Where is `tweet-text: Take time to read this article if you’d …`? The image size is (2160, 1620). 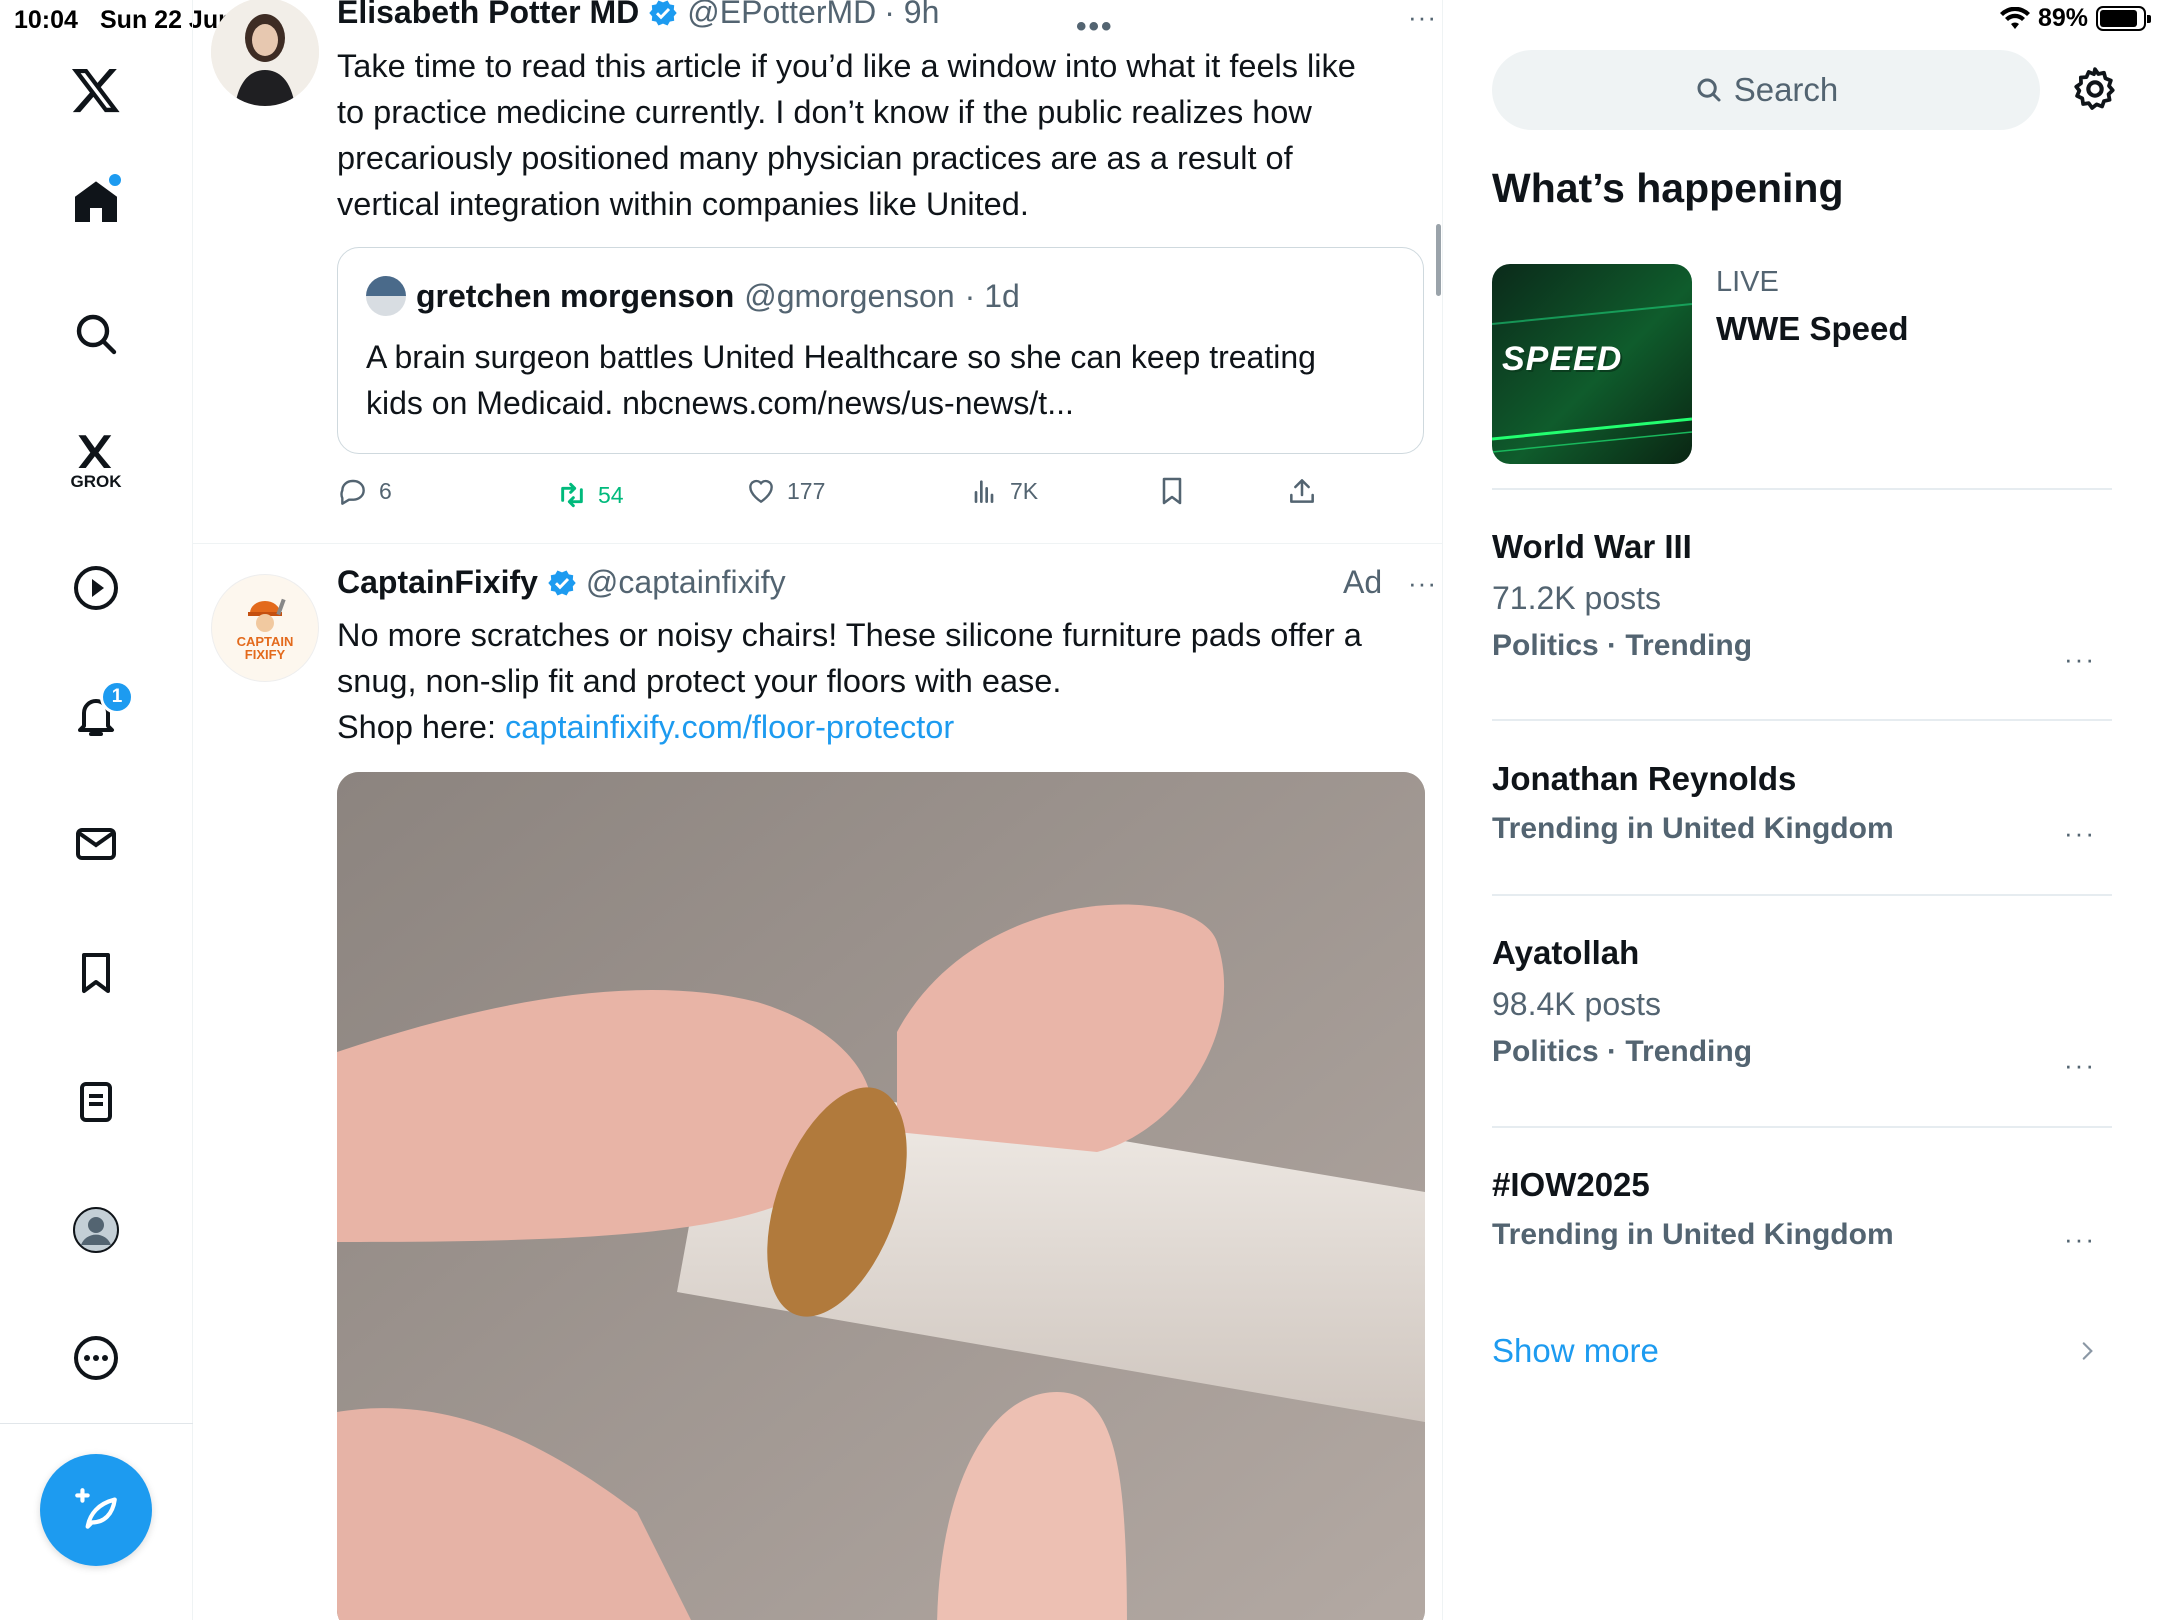
tweet-text: Take time to read this article if you’d … is located at coordinates (887, 135).